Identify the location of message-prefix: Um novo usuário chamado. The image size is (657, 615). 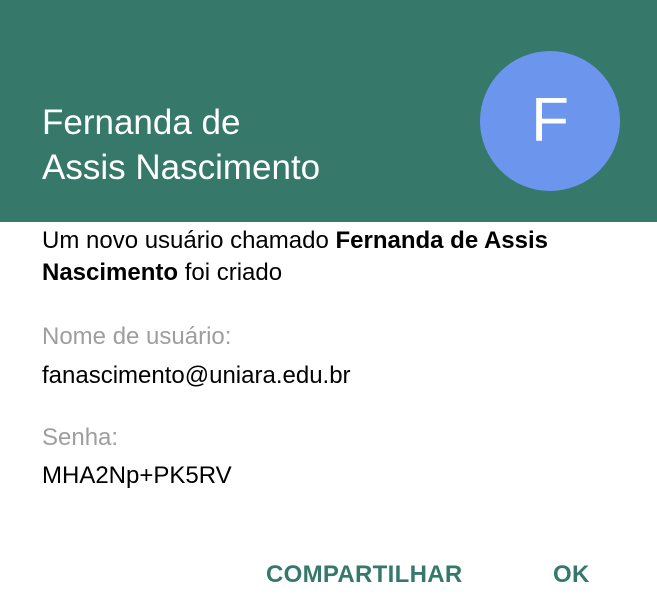
(189, 240).